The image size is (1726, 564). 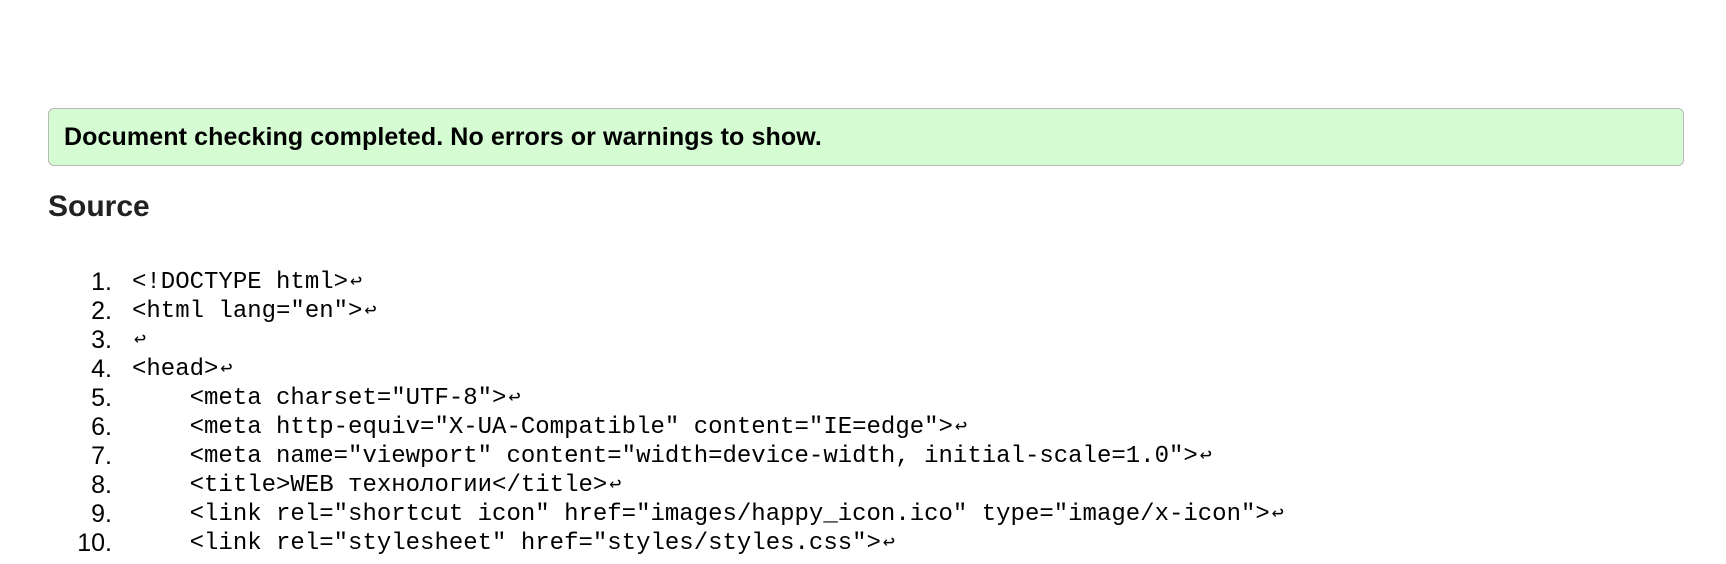 What do you see at coordinates (101, 282) in the screenshot?
I see `line-number: 1.` at bounding box center [101, 282].